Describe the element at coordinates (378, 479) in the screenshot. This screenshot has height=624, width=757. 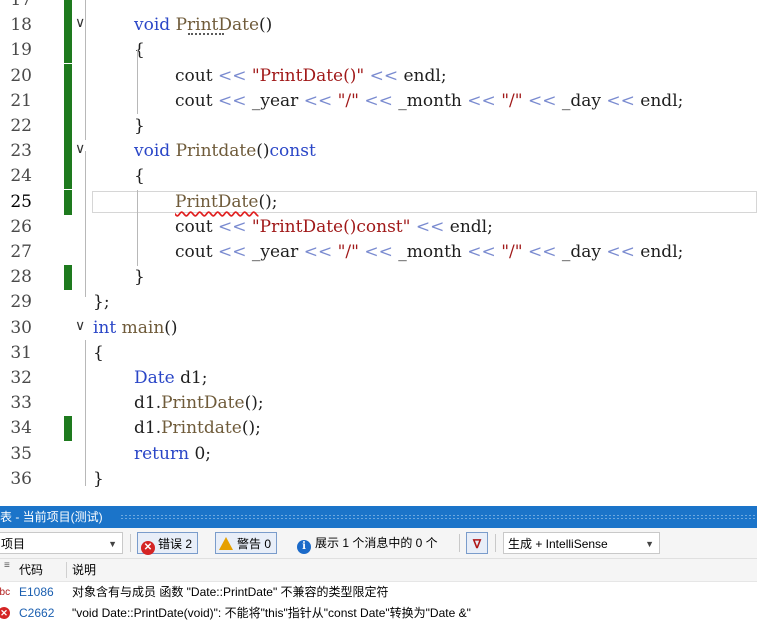
I see `code-line: 36}` at that location.